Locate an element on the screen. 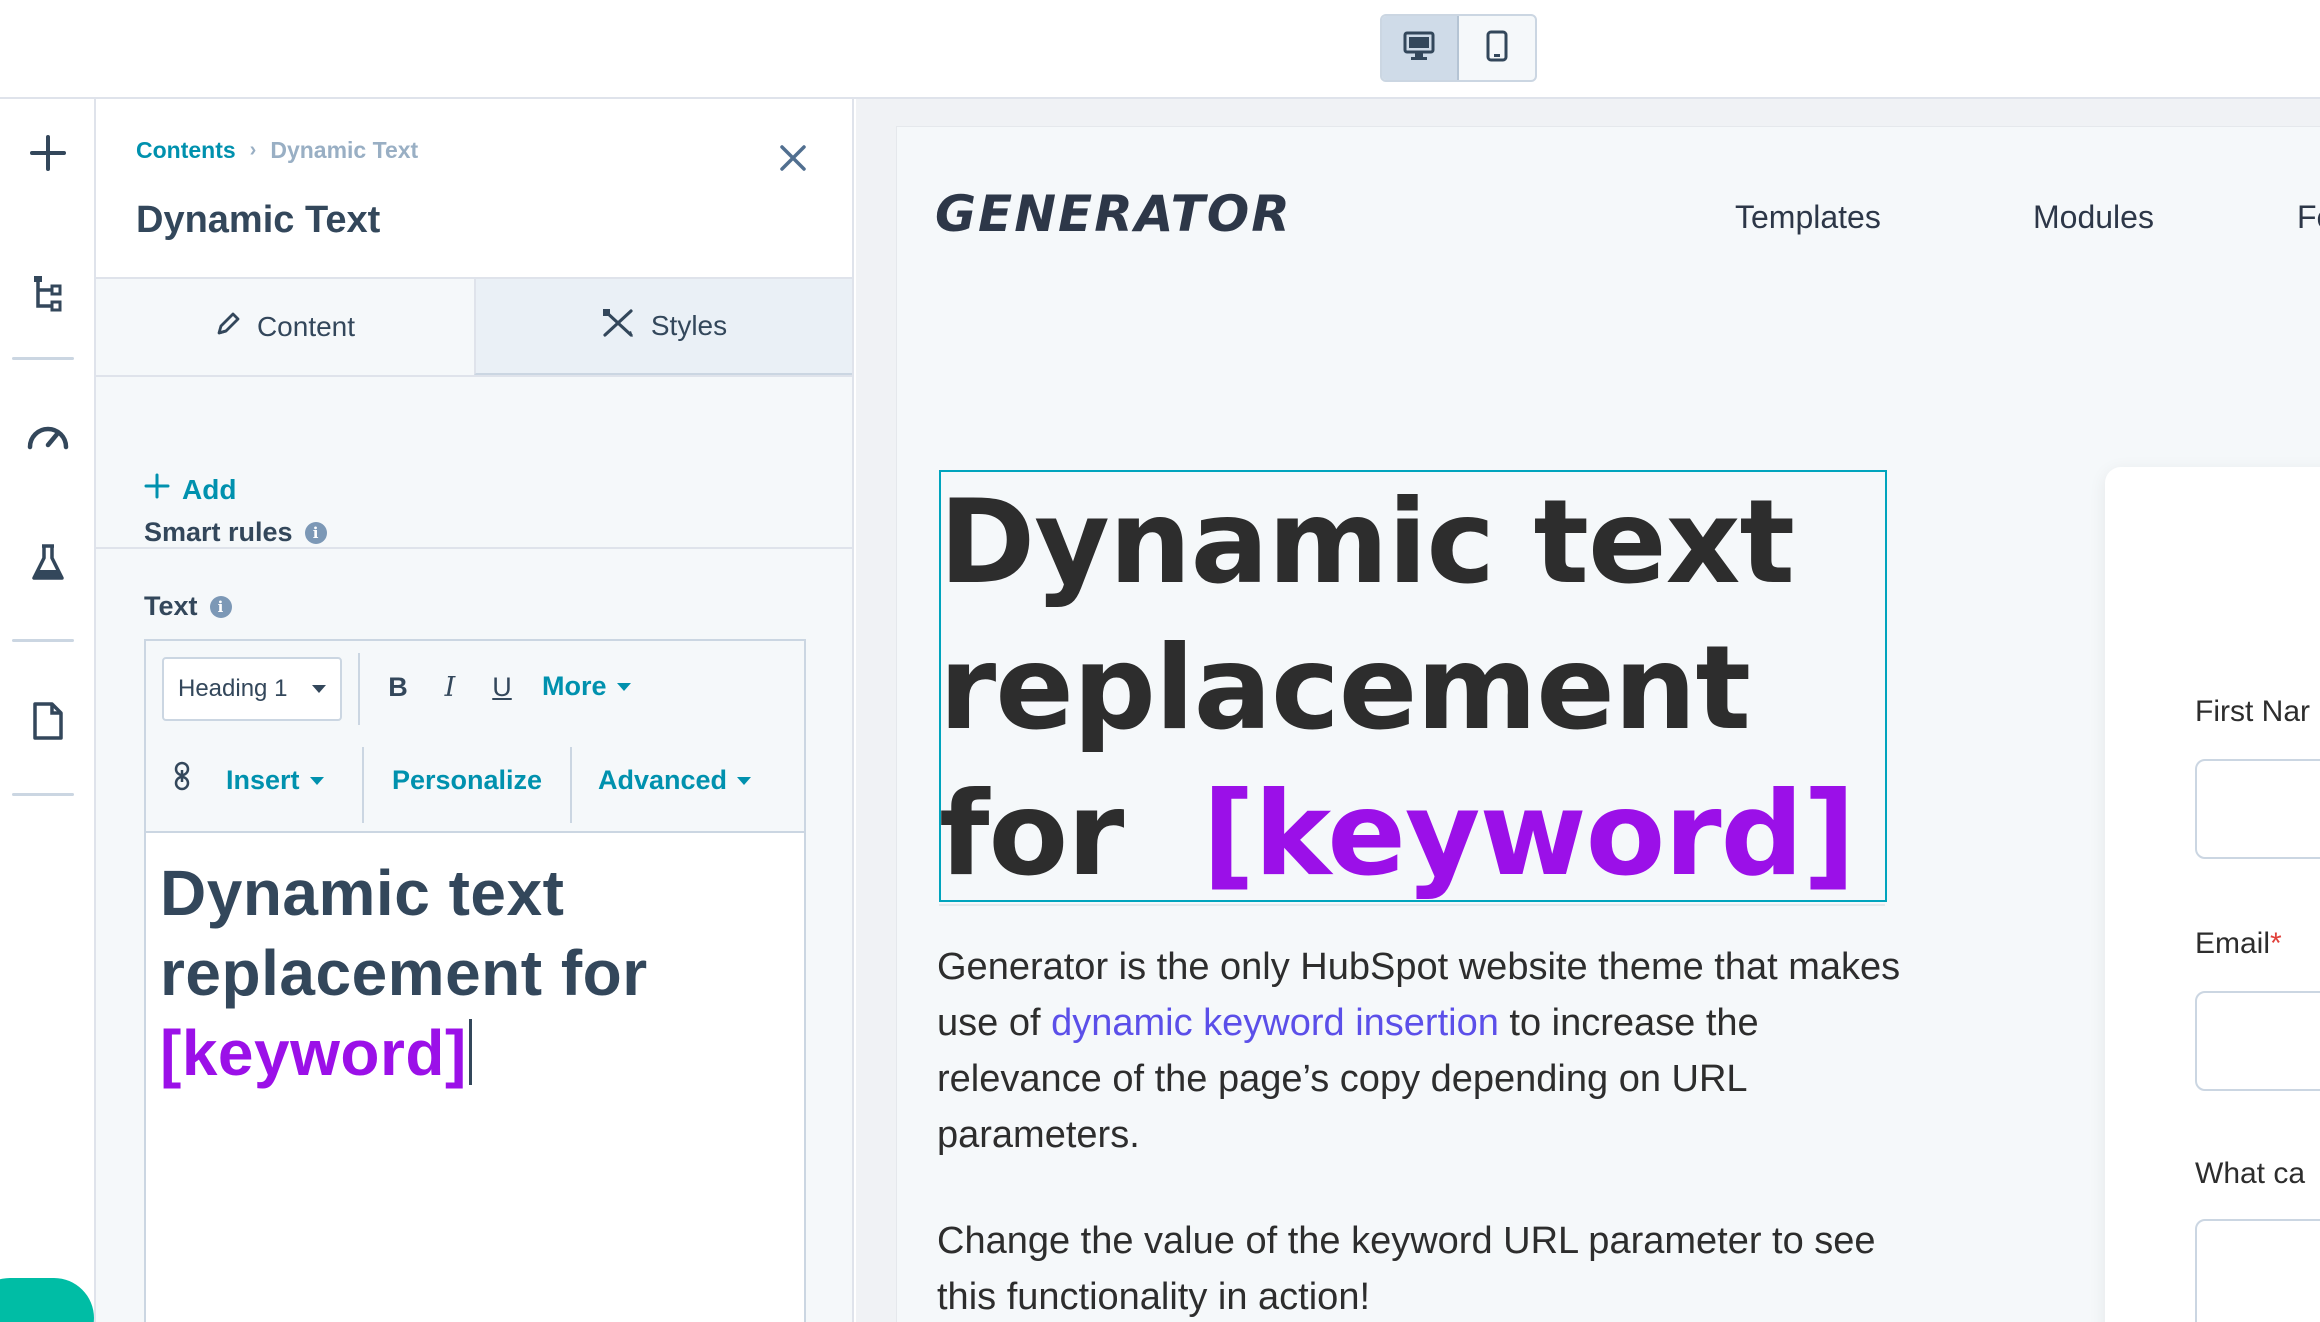  hero-heading-prefix: for is located at coordinates (1031, 834).